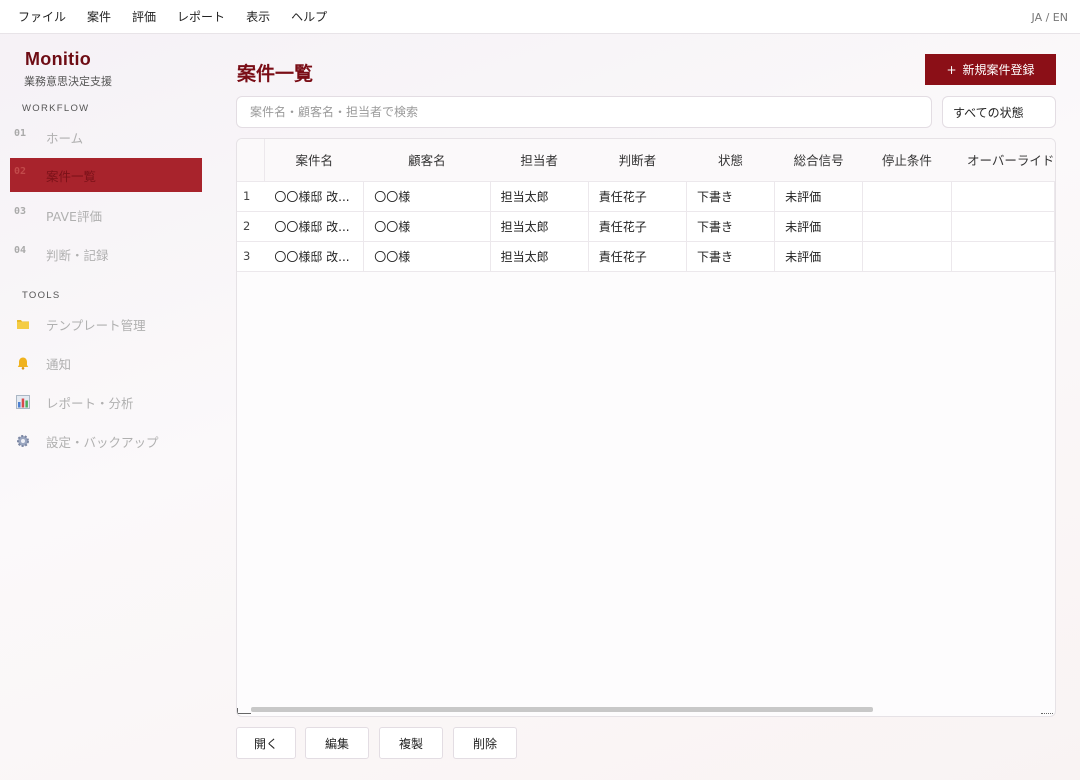 The height and width of the screenshot is (780, 1080). I want to click on bar-chart-icon, so click(23, 401).